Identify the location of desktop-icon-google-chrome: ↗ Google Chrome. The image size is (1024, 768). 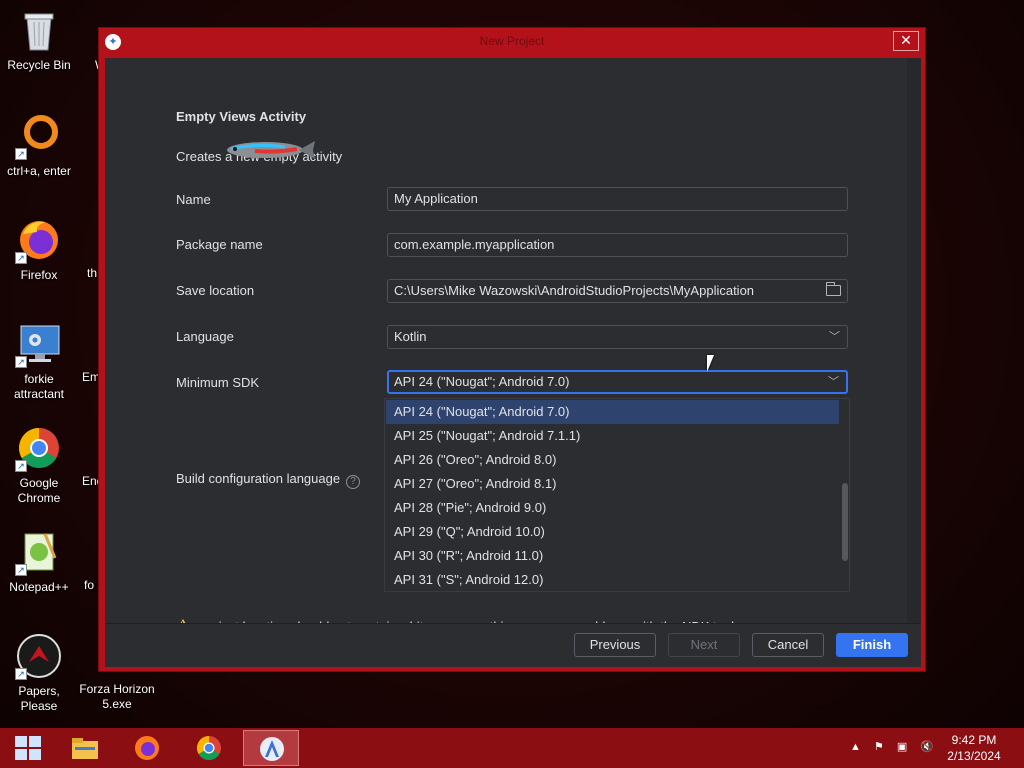
(39, 465).